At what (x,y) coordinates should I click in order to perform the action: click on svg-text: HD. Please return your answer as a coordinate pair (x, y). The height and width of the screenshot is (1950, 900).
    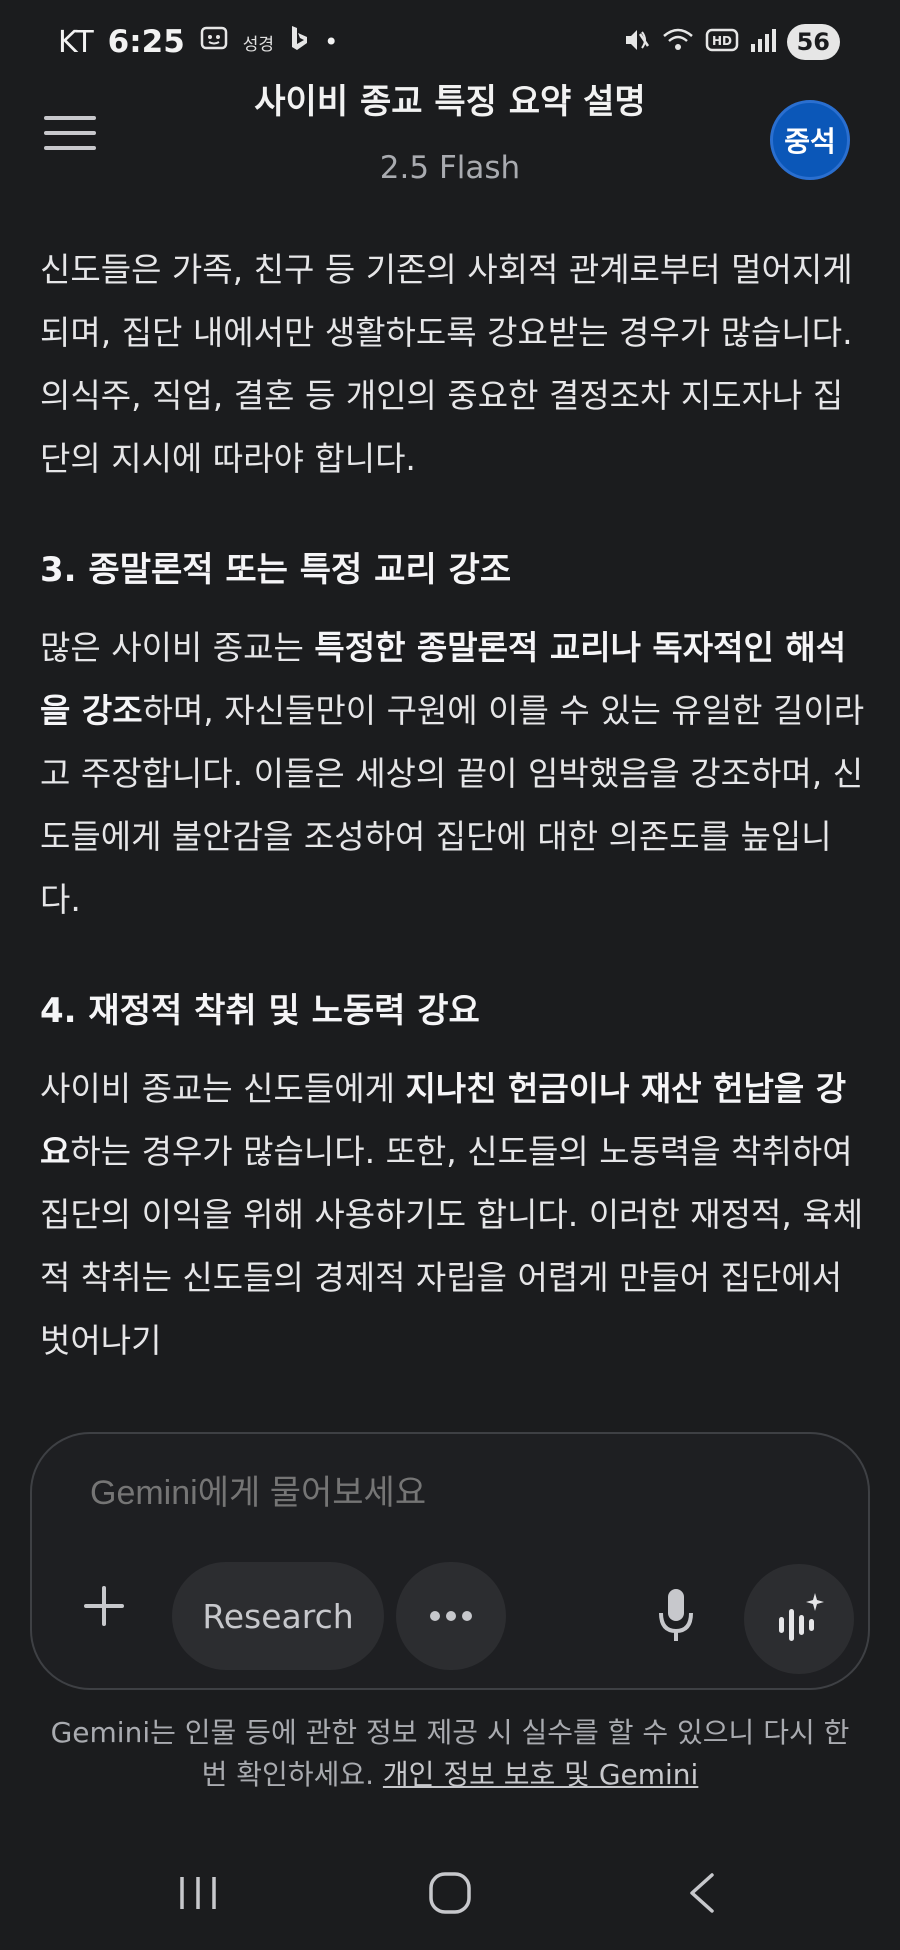
    Looking at the image, I should click on (722, 41).